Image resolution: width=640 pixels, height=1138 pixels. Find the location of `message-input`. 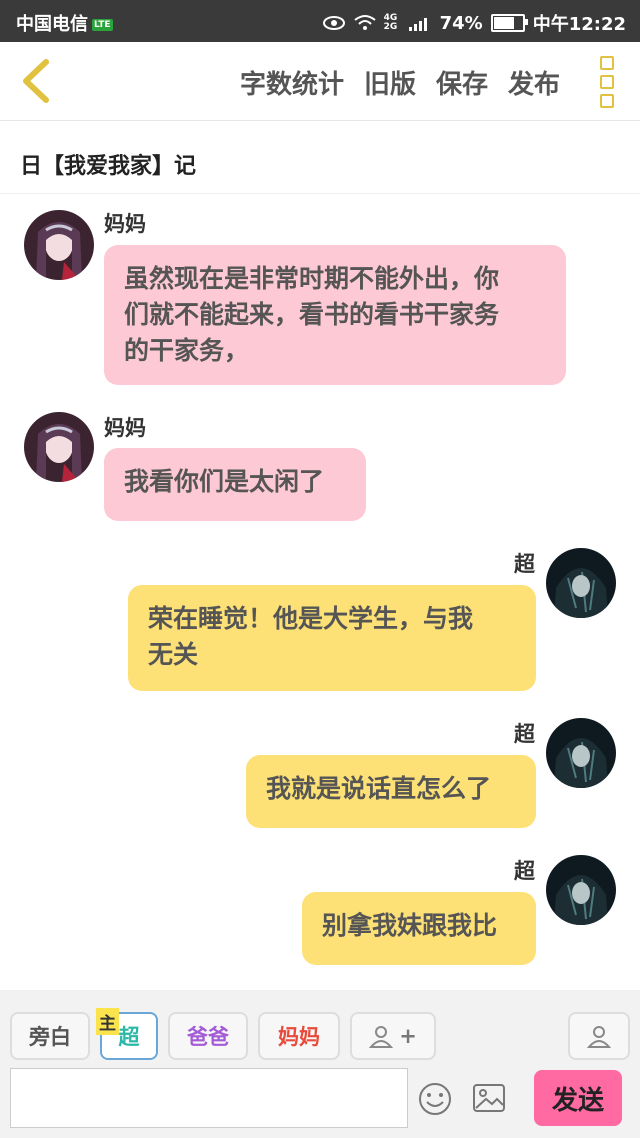

message-input is located at coordinates (209, 1098).